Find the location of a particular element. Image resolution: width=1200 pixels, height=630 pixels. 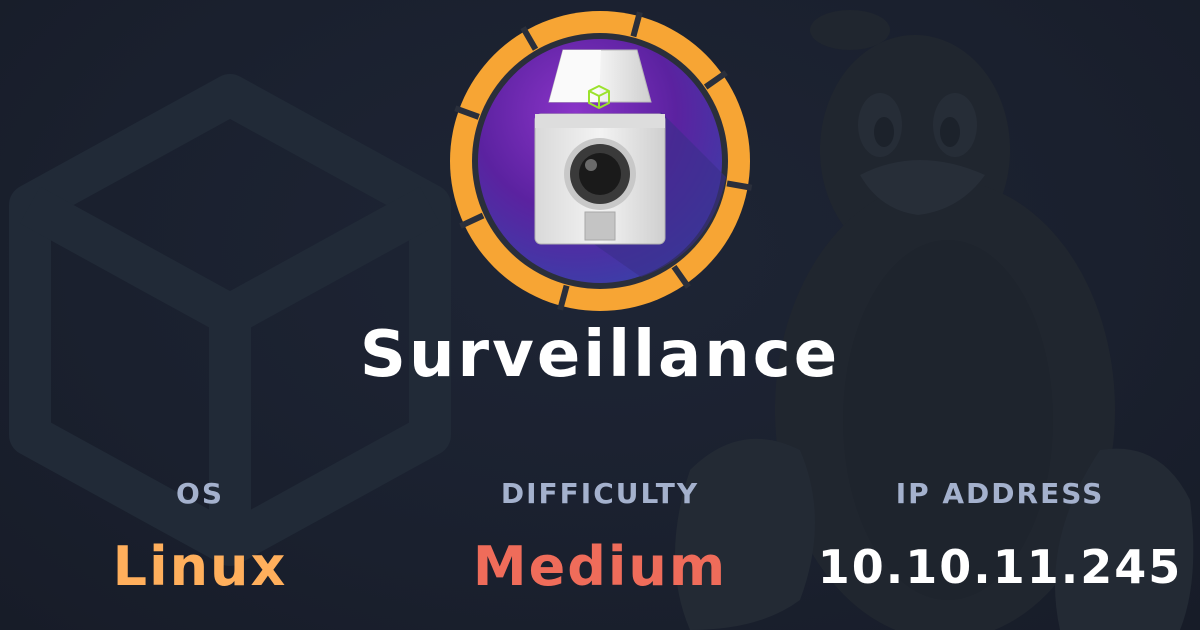

difficulty-value: Medium is located at coordinates (600, 566).